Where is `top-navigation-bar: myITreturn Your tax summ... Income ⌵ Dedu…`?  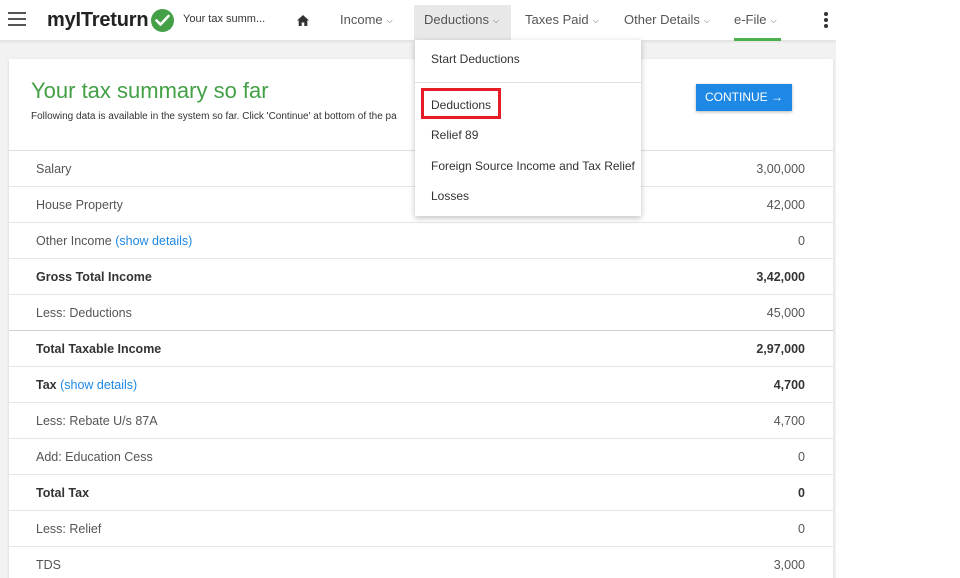 top-navigation-bar: myITreturn Your tax summ... Income ⌵ Dedu… is located at coordinates (418, 20).